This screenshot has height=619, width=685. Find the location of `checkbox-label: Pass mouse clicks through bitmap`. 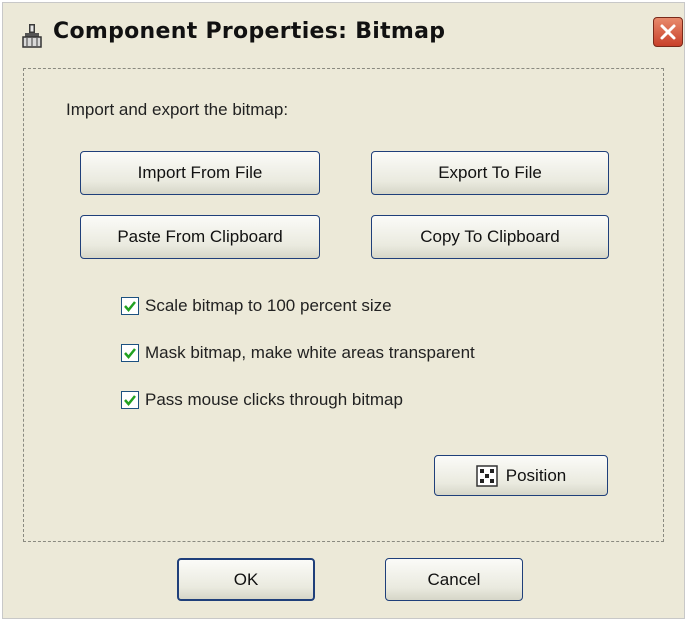

checkbox-label: Pass mouse clicks through bitmap is located at coordinates (274, 399).